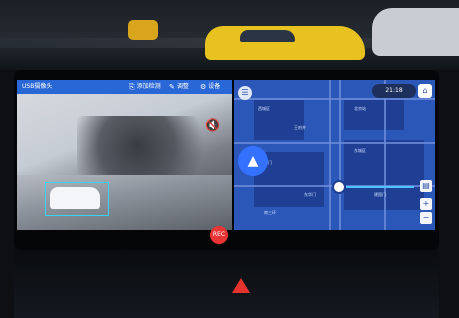  Describe the element at coordinates (182, 86) in the screenshot. I see `adjust-label: 调整` at that location.